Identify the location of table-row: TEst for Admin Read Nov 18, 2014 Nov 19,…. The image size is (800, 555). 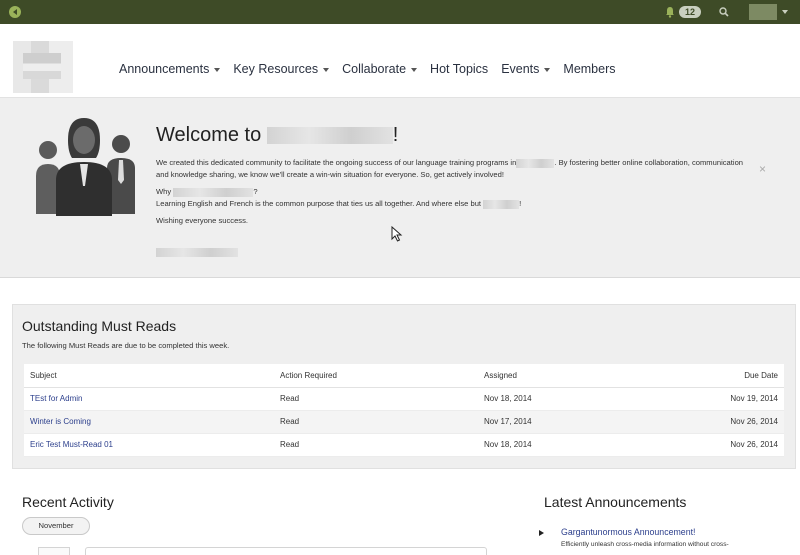
(404, 399).